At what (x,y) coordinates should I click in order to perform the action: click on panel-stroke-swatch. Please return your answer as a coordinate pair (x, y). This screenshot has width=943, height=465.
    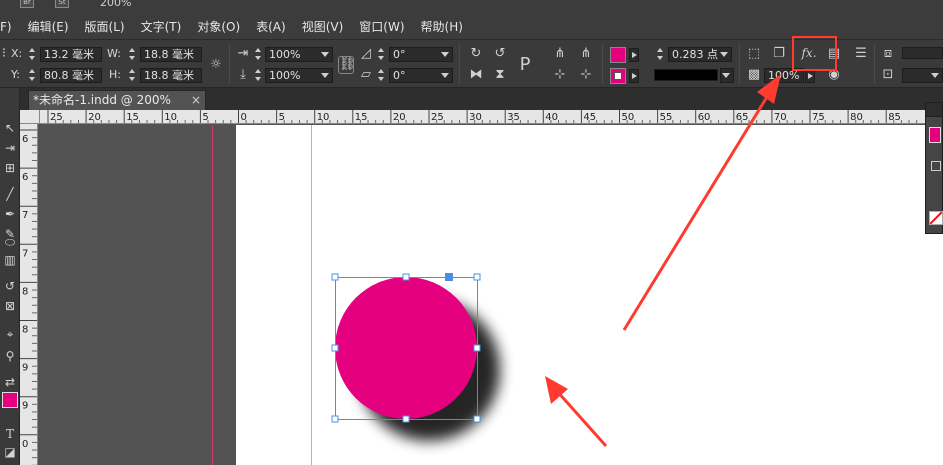
    Looking at the image, I should click on (936, 166).